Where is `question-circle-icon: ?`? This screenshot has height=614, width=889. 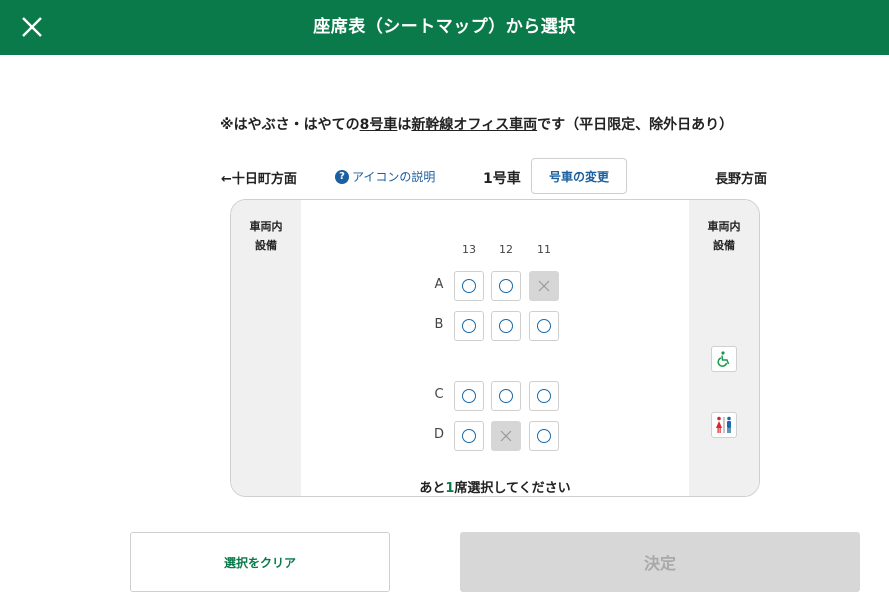
question-circle-icon: ? is located at coordinates (342, 176).